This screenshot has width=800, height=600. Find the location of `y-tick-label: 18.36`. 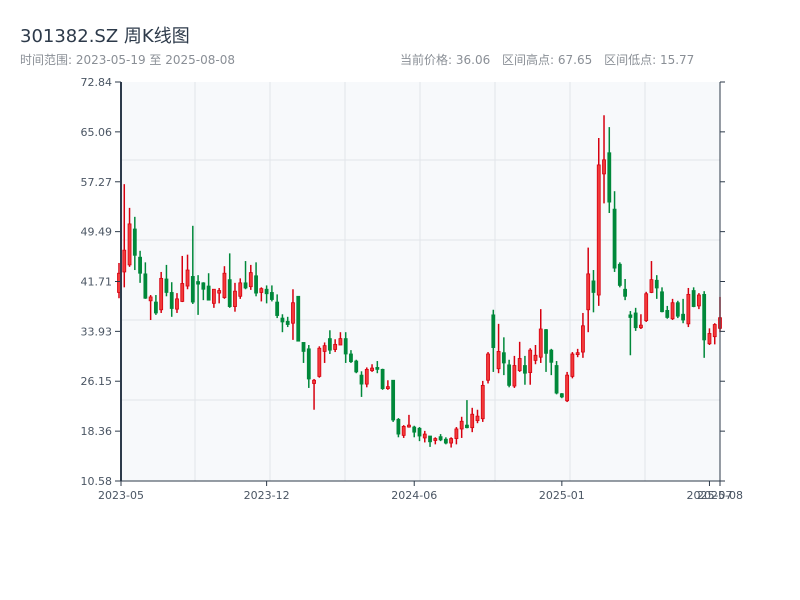

y-tick-label: 18.36 is located at coordinates (97, 431).